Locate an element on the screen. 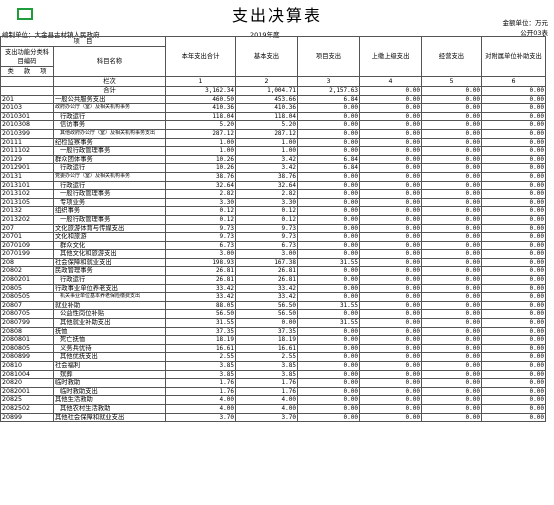  row-value: 287.12 is located at coordinates (266, 133).